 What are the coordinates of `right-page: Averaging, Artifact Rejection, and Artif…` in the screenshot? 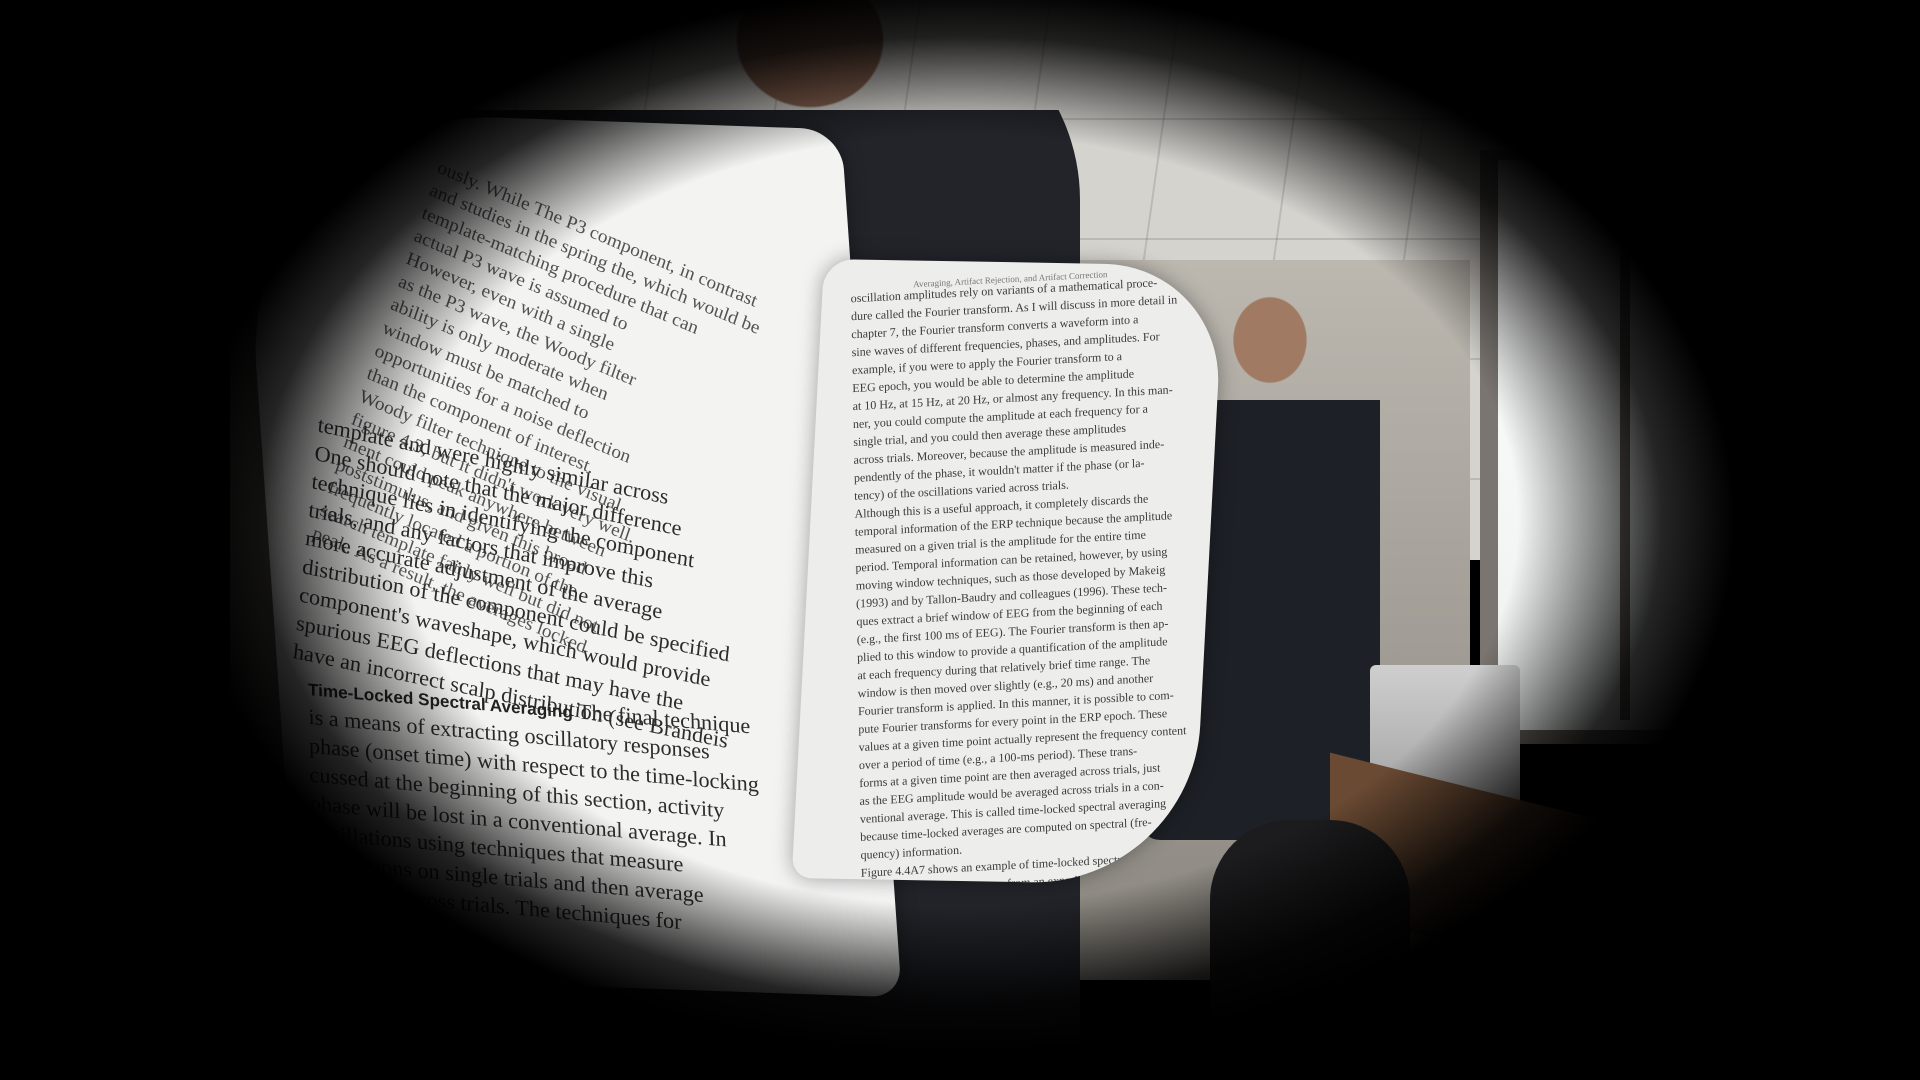 It's located at (1008, 572).